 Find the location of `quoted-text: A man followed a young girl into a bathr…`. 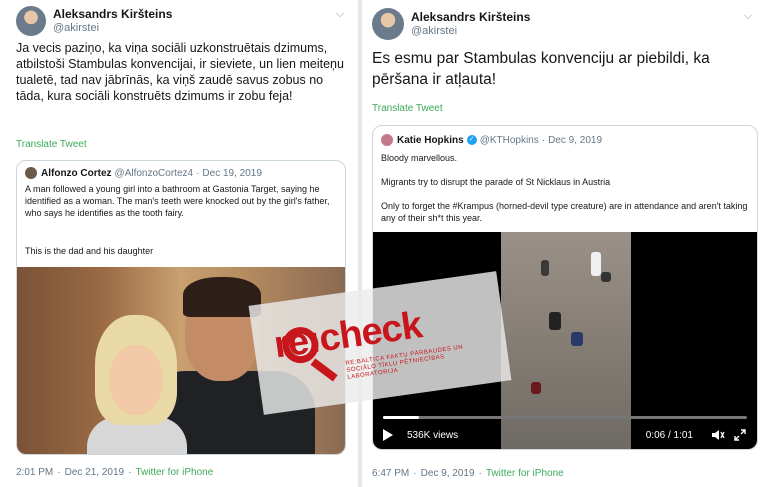

quoted-text: A man followed a young girl into a bathr… is located at coordinates (177, 201).